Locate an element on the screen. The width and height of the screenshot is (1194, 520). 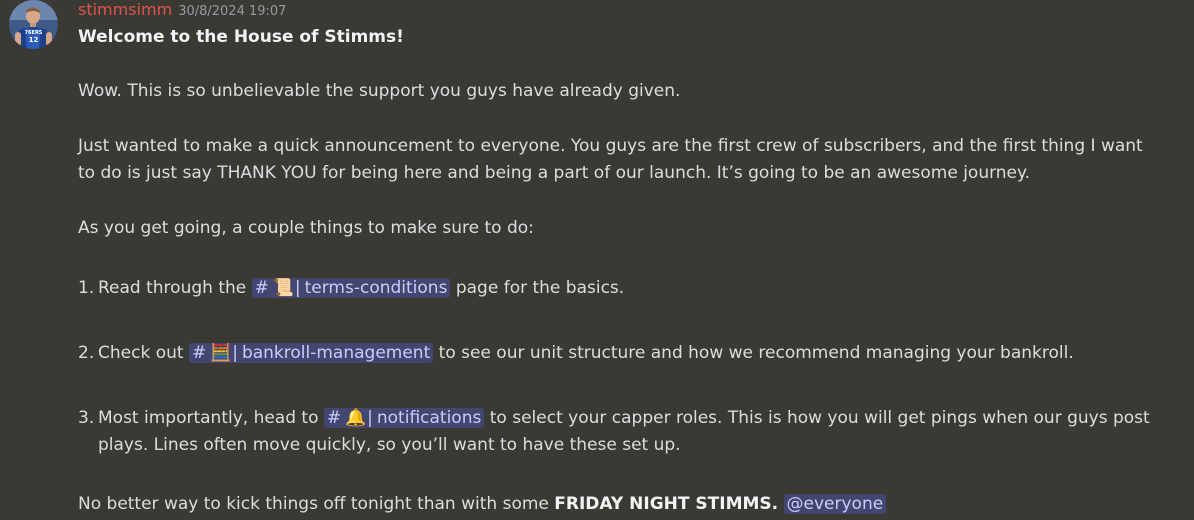
list-text-after: page for the basics. is located at coordinates (537, 288).